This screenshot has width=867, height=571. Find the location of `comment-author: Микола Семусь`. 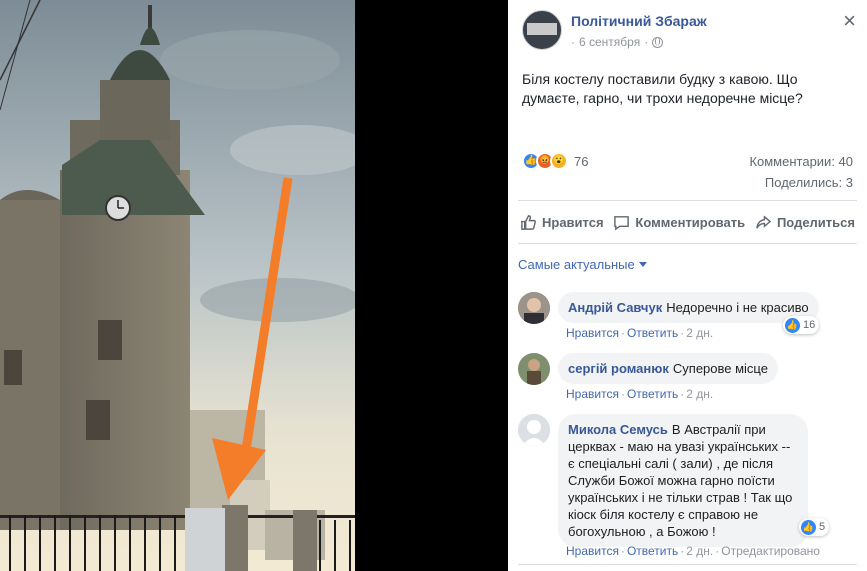

comment-author: Микола Семусь is located at coordinates (618, 429).